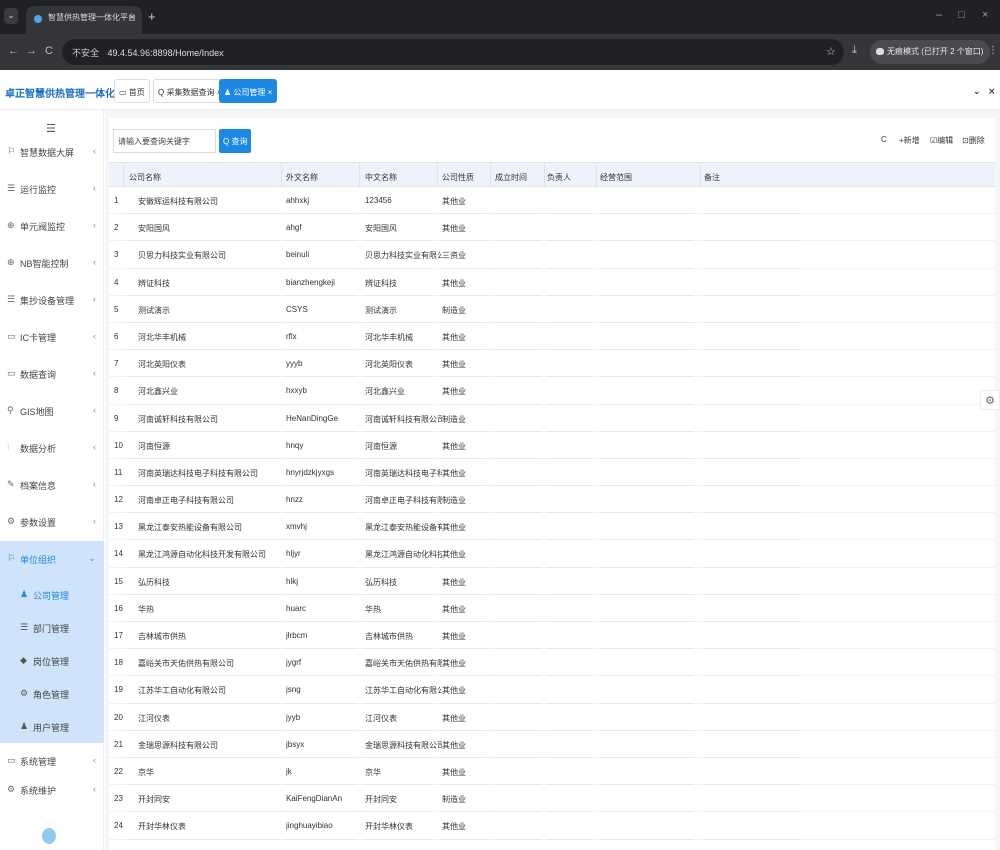 This screenshot has height=850, width=1000. What do you see at coordinates (248, 91) in the screenshot?
I see `tab-company-management: ♟ 公司管理 ×` at bounding box center [248, 91].